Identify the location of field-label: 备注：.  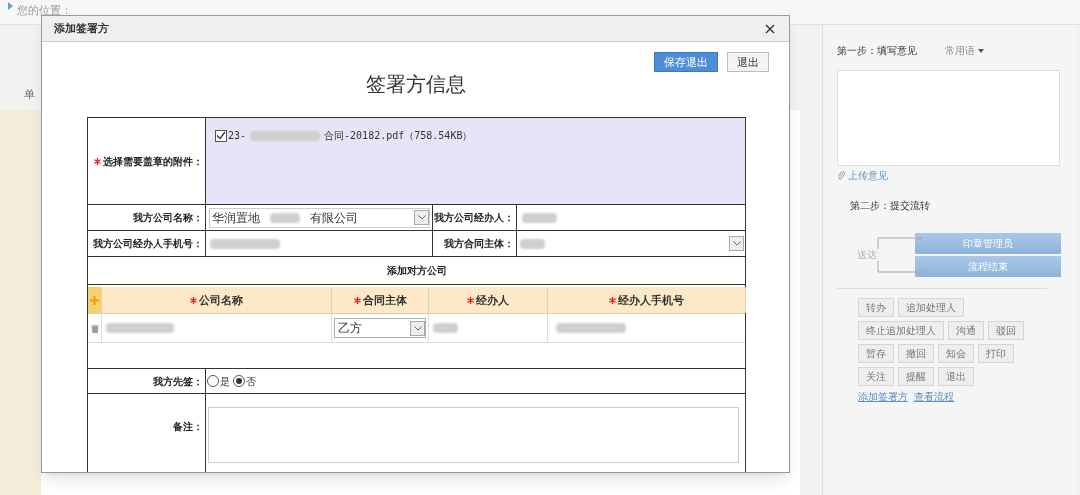
(188, 426).